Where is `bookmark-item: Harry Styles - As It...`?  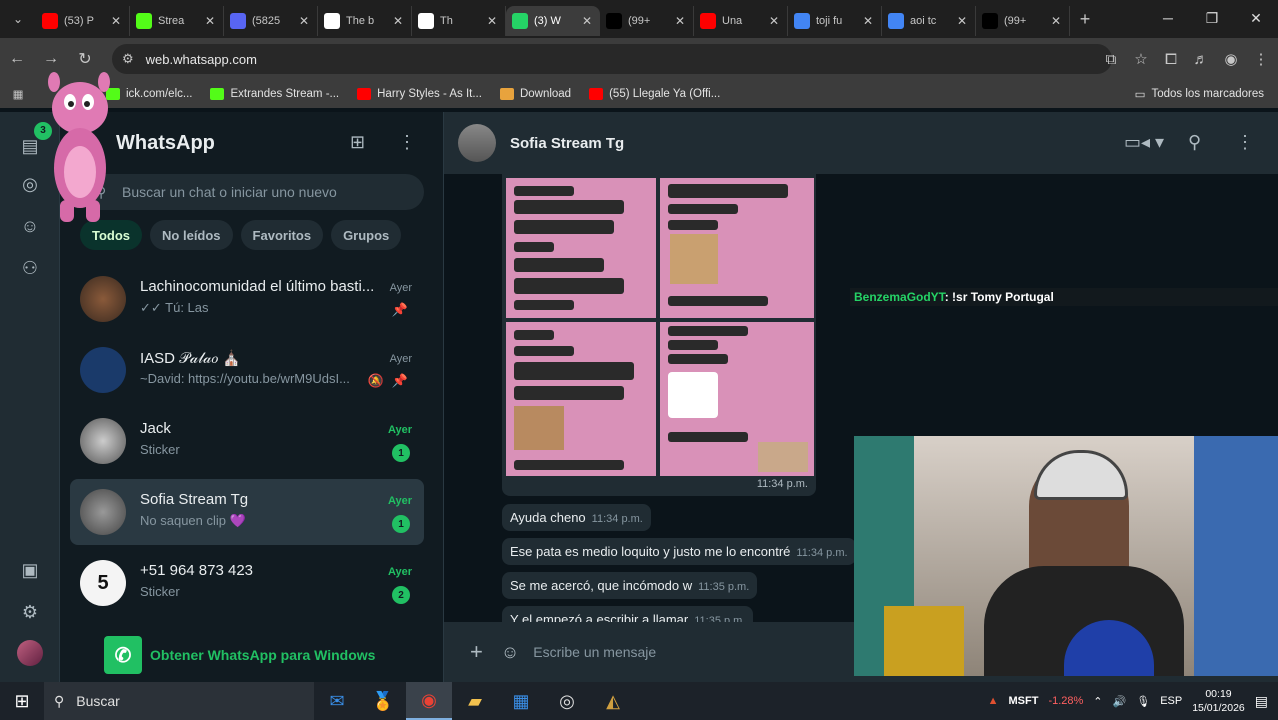 bookmark-item: Harry Styles - As It... is located at coordinates (419, 94).